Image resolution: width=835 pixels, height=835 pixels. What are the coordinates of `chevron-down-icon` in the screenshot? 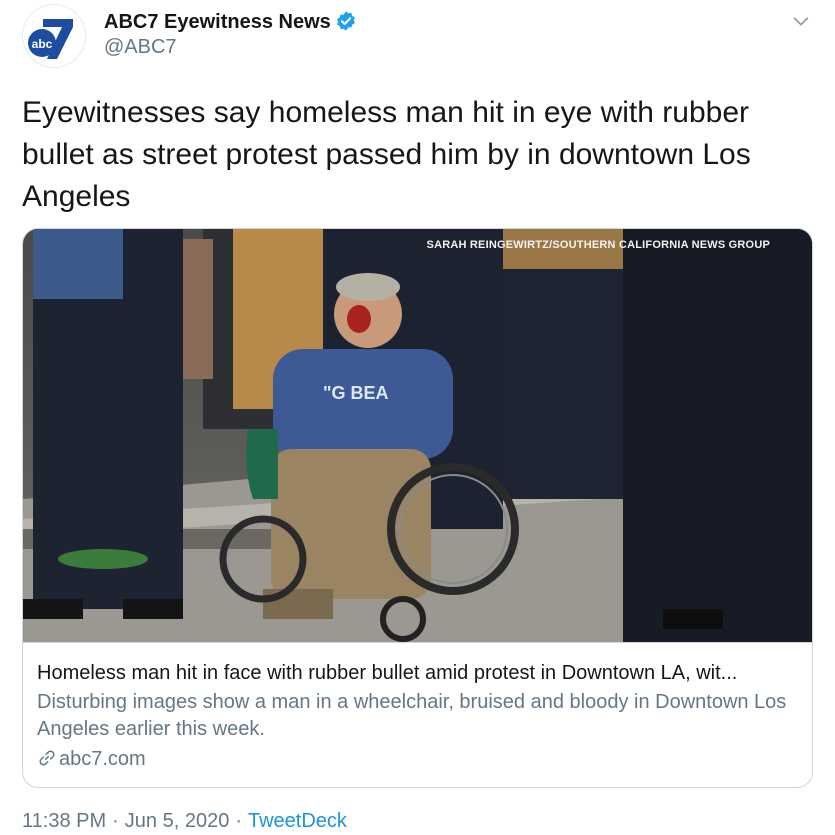 It's located at (801, 21).